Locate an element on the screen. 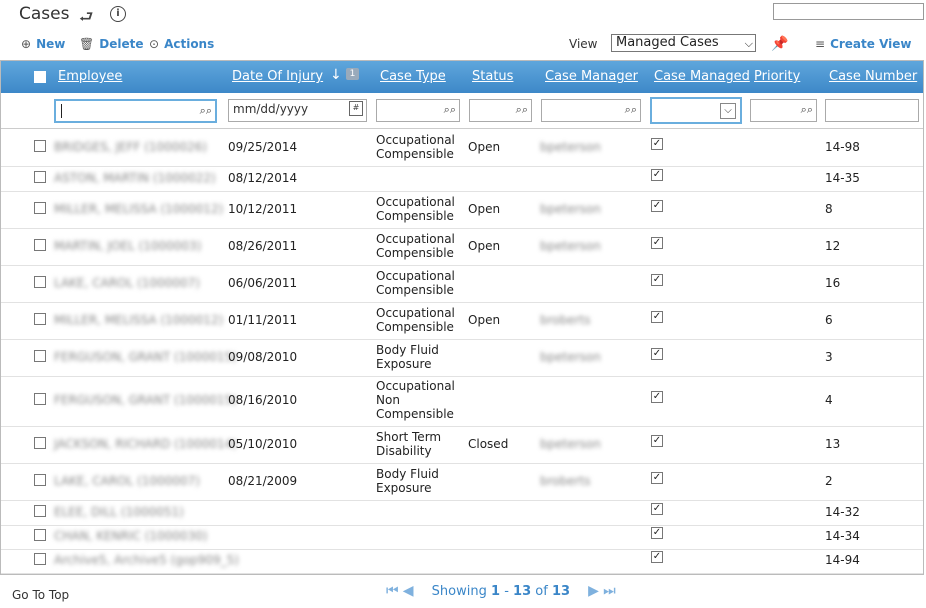 Image resolution: width=926 pixels, height=608 pixels. select-all-checkbox is located at coordinates (40, 77).